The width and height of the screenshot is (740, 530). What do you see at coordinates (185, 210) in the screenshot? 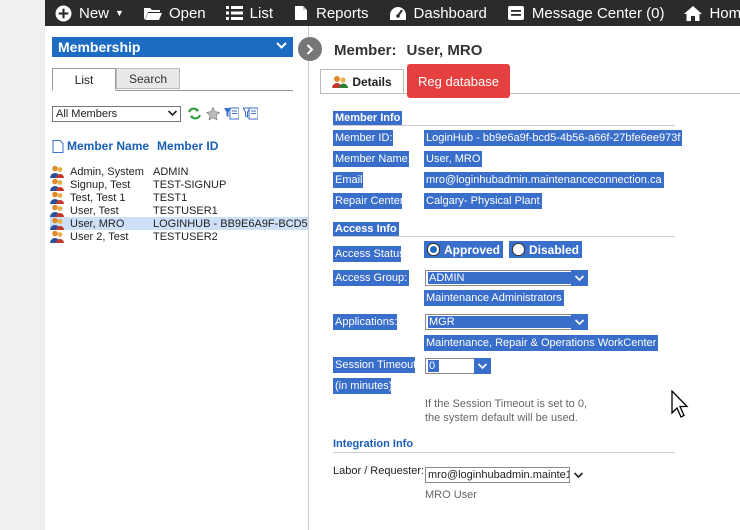
I see `member-id: TESTUSER1` at bounding box center [185, 210].